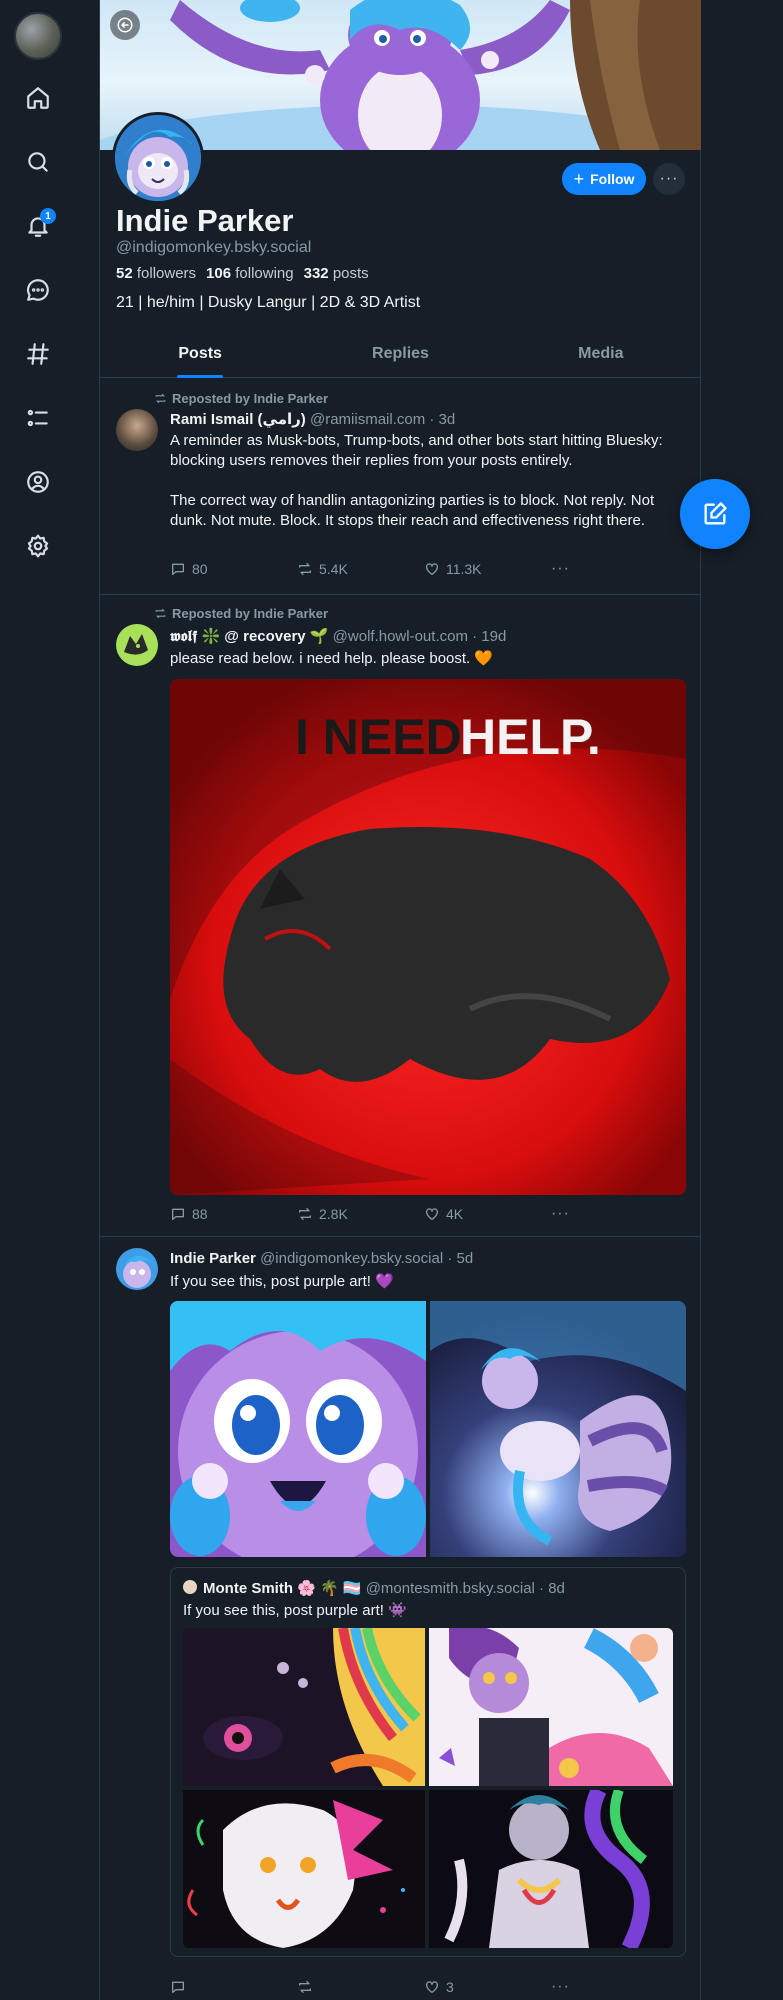  What do you see at coordinates (190, 1587) in the screenshot?
I see `quote-author-avatar` at bounding box center [190, 1587].